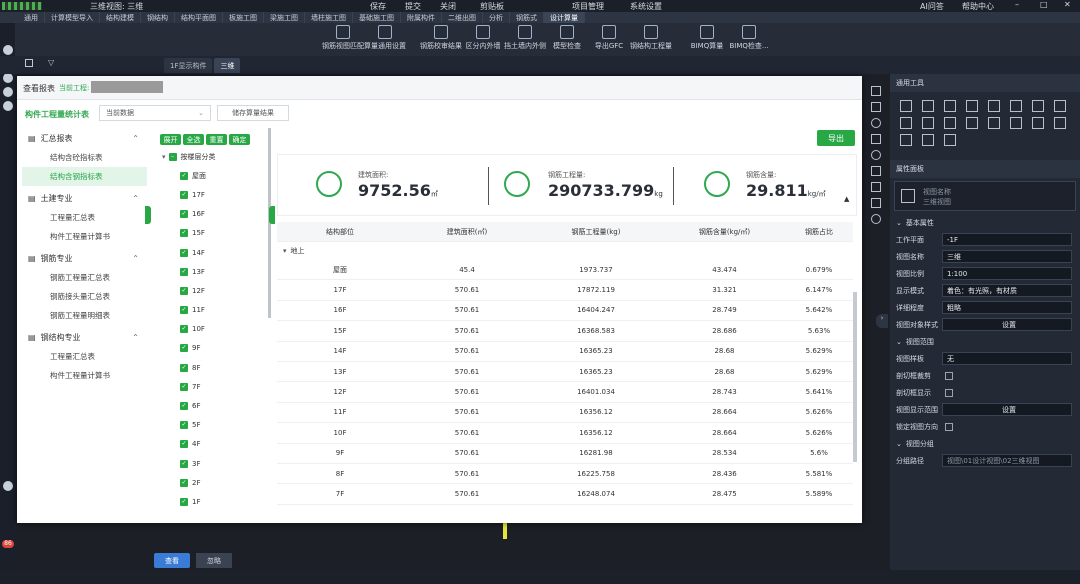  Describe the element at coordinates (1007, 290) in the screenshot. I see `property-value: 着色：有光照，有材质` at that location.